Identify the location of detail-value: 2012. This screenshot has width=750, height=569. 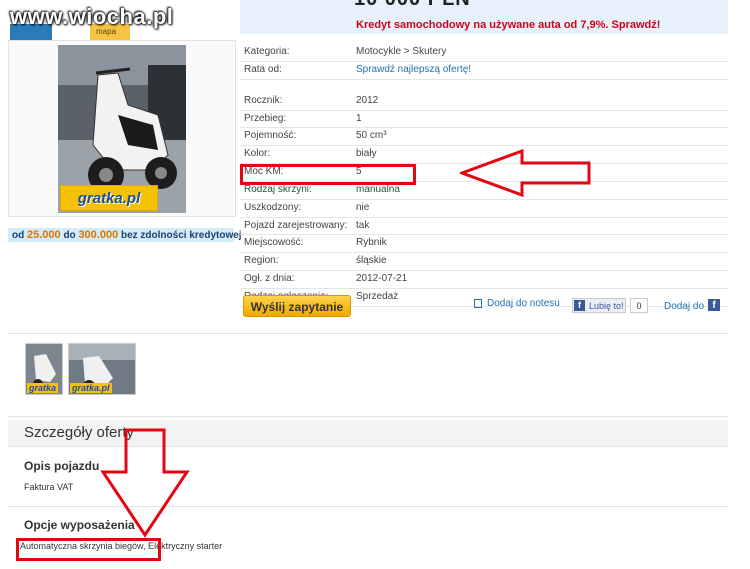
(367, 100).